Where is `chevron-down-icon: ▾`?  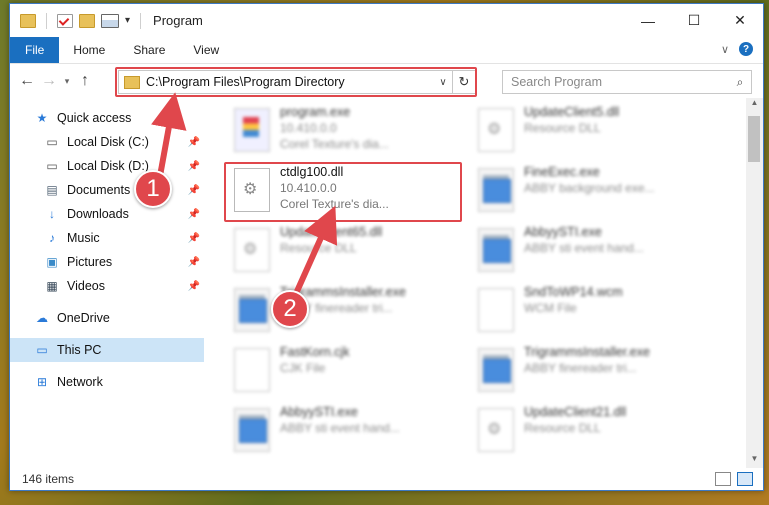
chevron-down-icon: ▾ is located at coordinates (127, 20).